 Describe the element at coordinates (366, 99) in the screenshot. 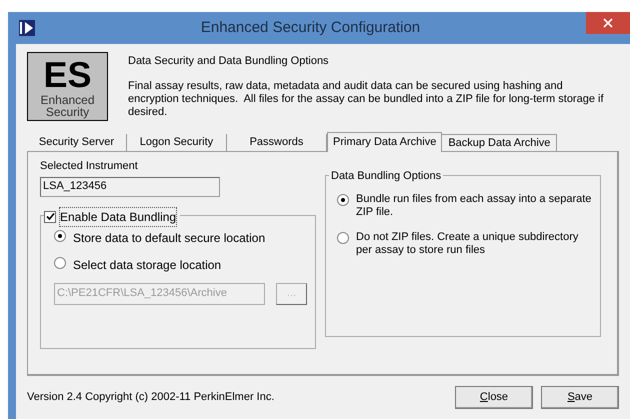

I see `header-description: Final assay results, raw data, metadata and audit data can be secured using hashing and encryption techniques. All files for the assay can be bundled into a ZIP file for long-term storage if desired.` at that location.